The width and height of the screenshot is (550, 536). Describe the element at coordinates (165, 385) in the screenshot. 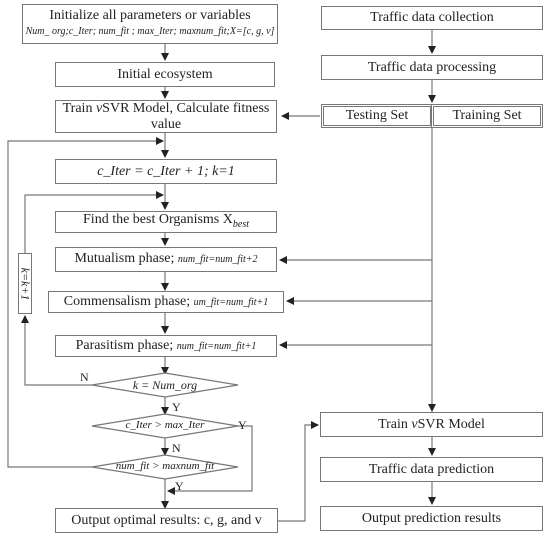

I see `condition-k: k = Num_org` at that location.